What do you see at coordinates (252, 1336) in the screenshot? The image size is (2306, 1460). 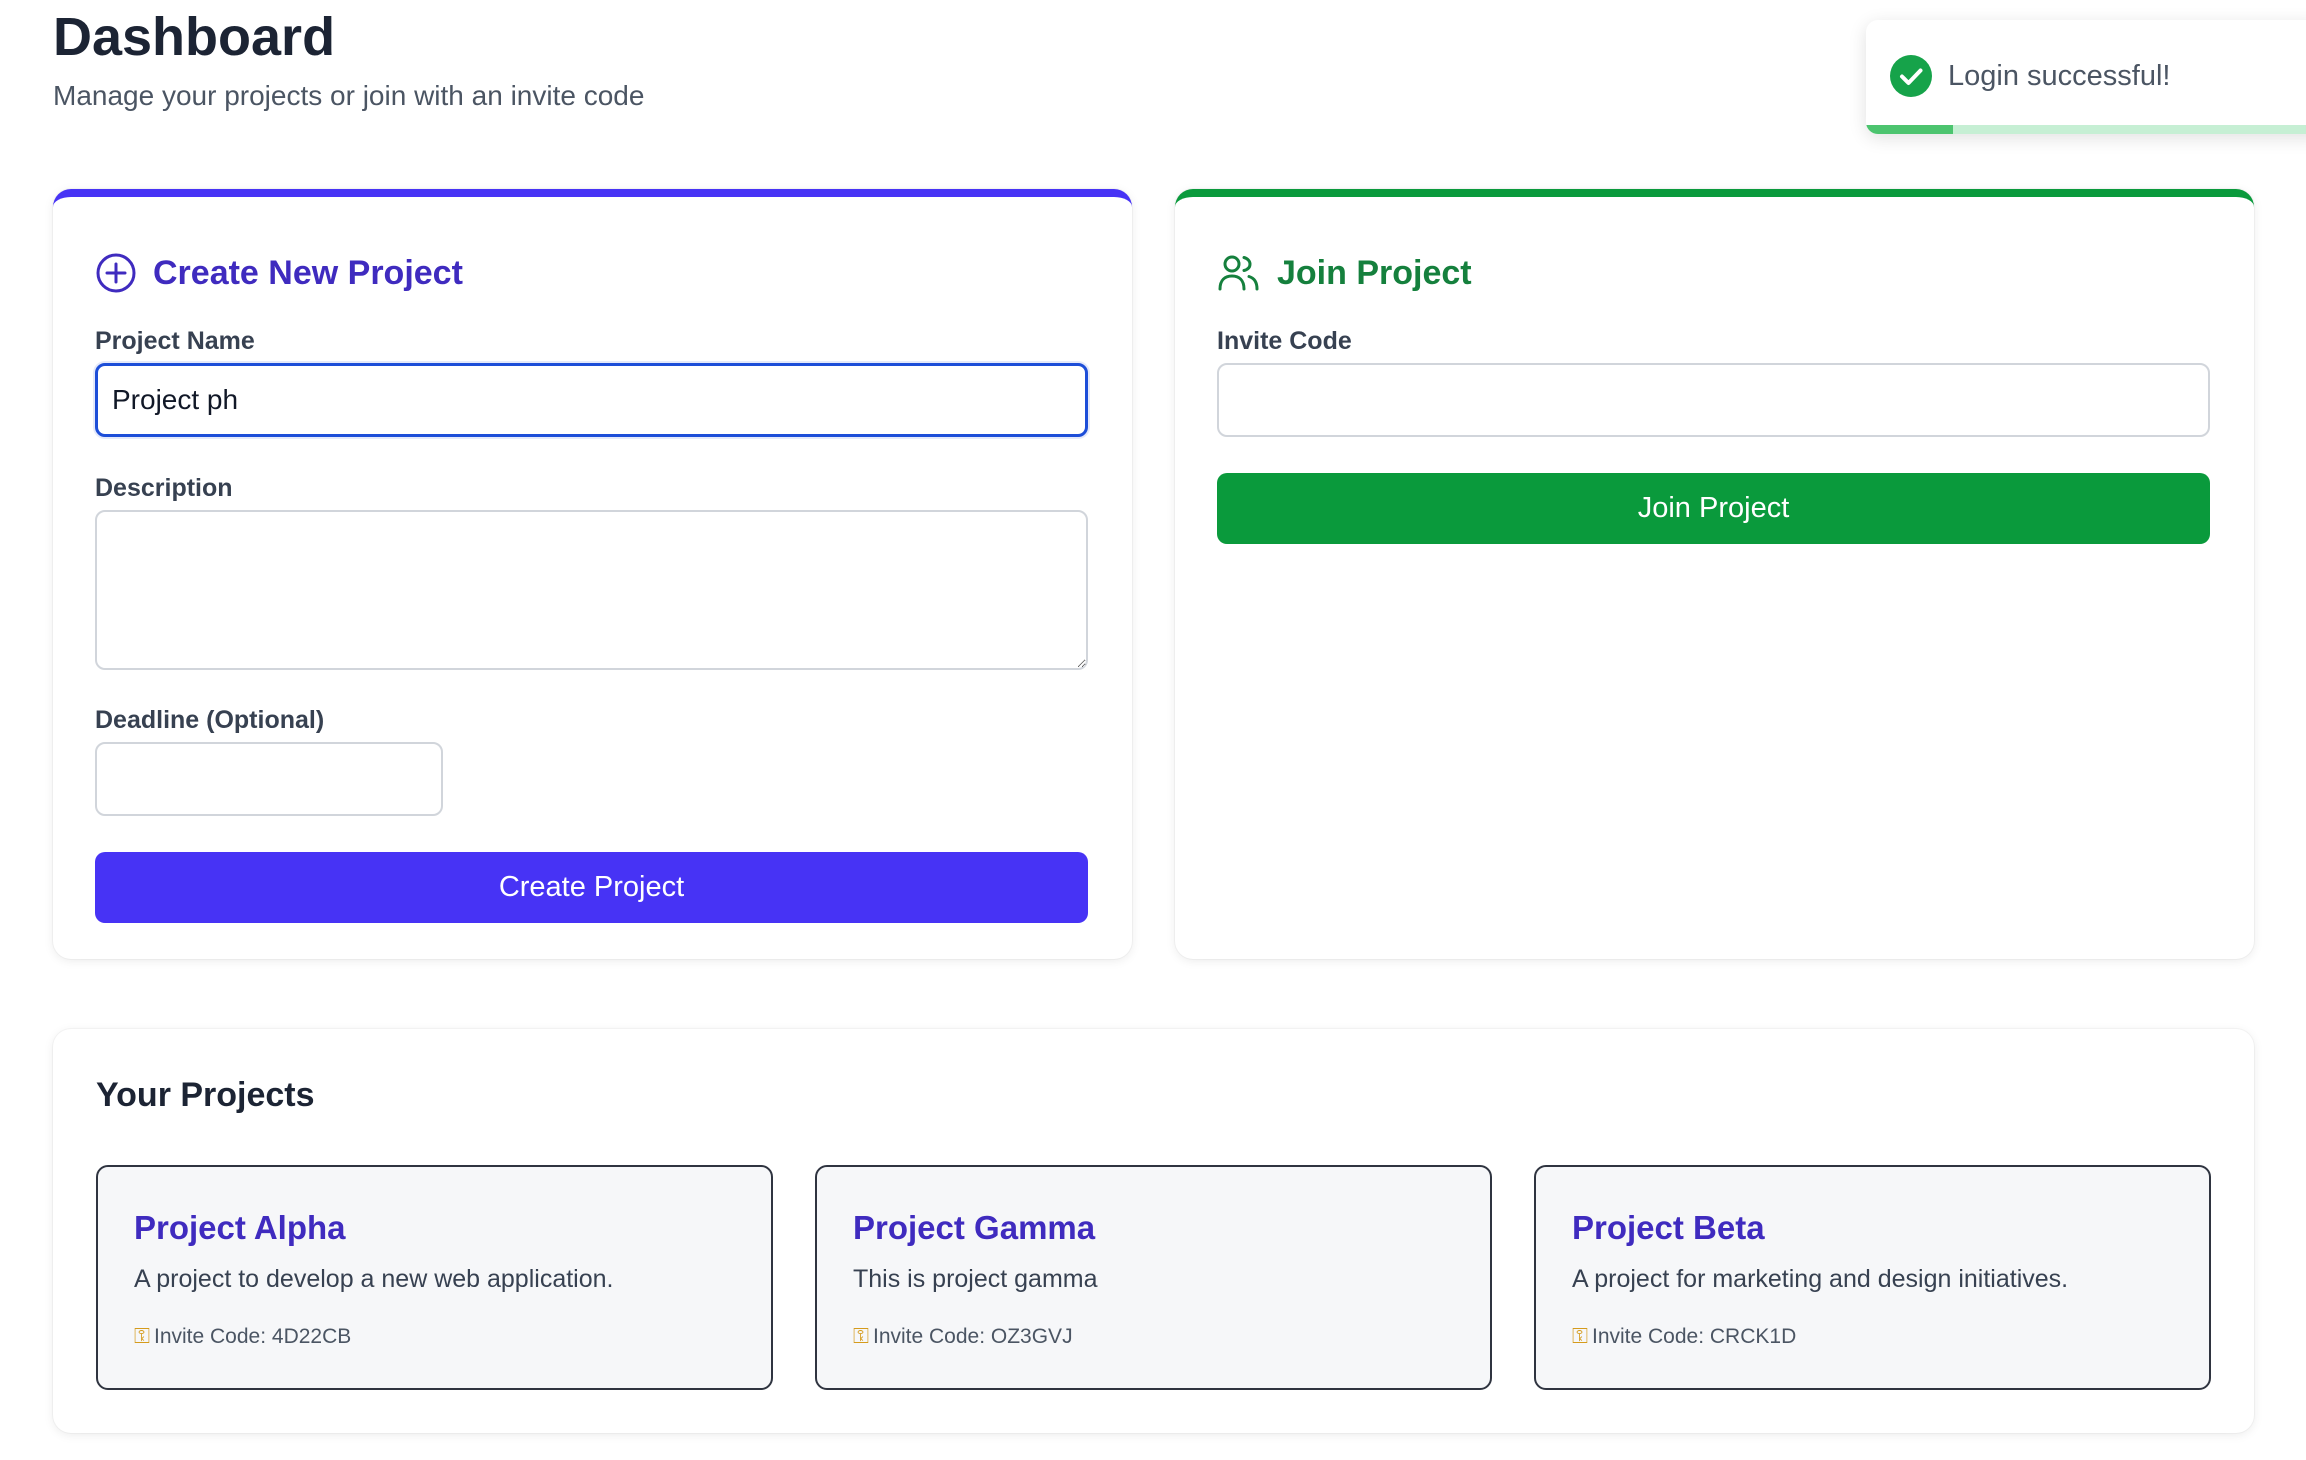 I see `invite-code-text: Invite Code: 4D22CB` at bounding box center [252, 1336].